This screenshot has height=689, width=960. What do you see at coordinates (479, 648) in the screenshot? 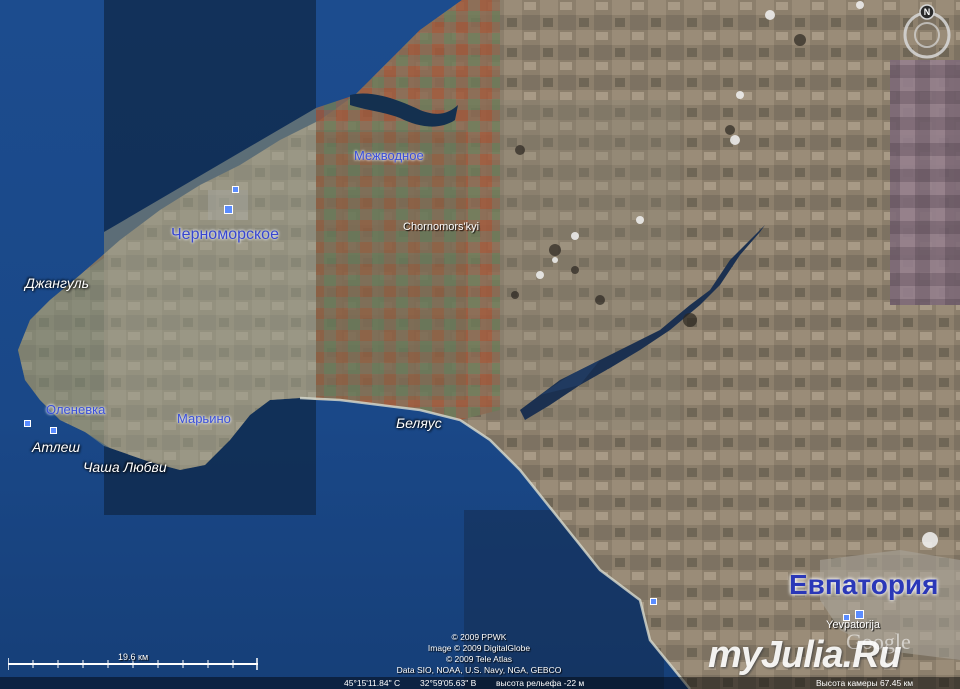
I see `credit-line: Image © 2009 DigitalGlobe` at bounding box center [479, 648].